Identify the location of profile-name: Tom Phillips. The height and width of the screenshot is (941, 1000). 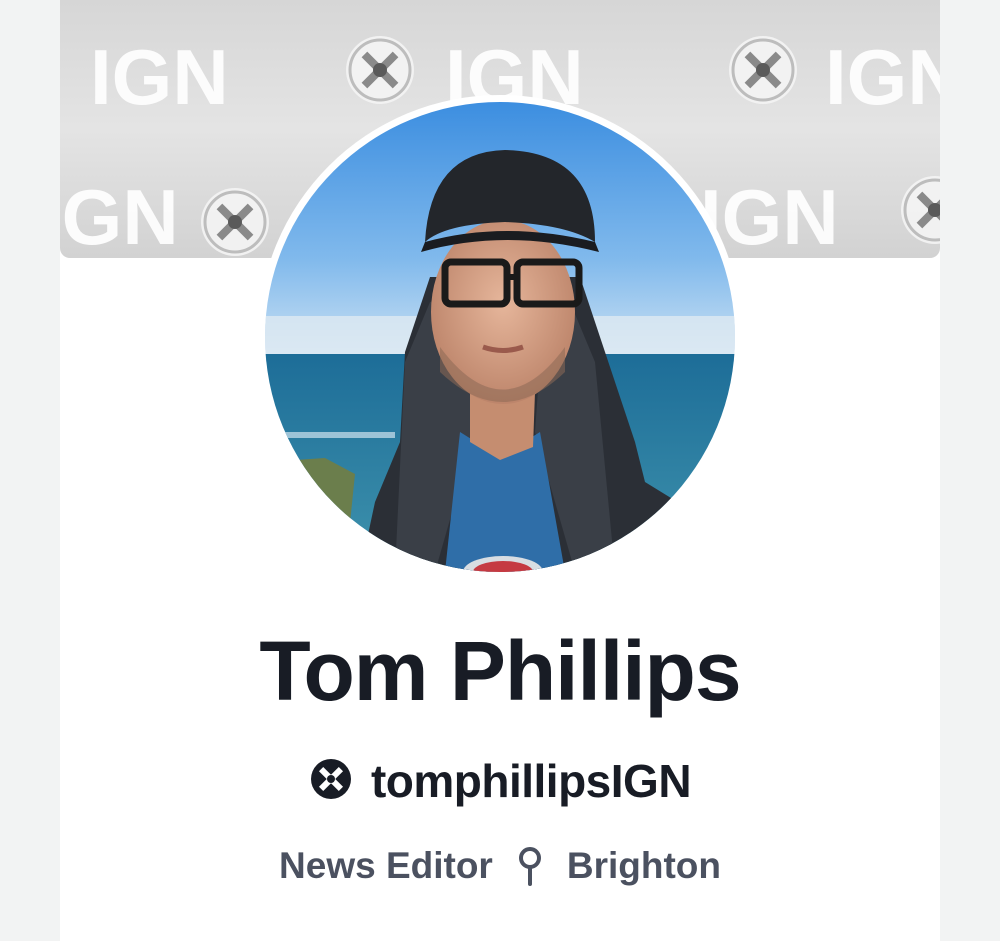
(500, 671).